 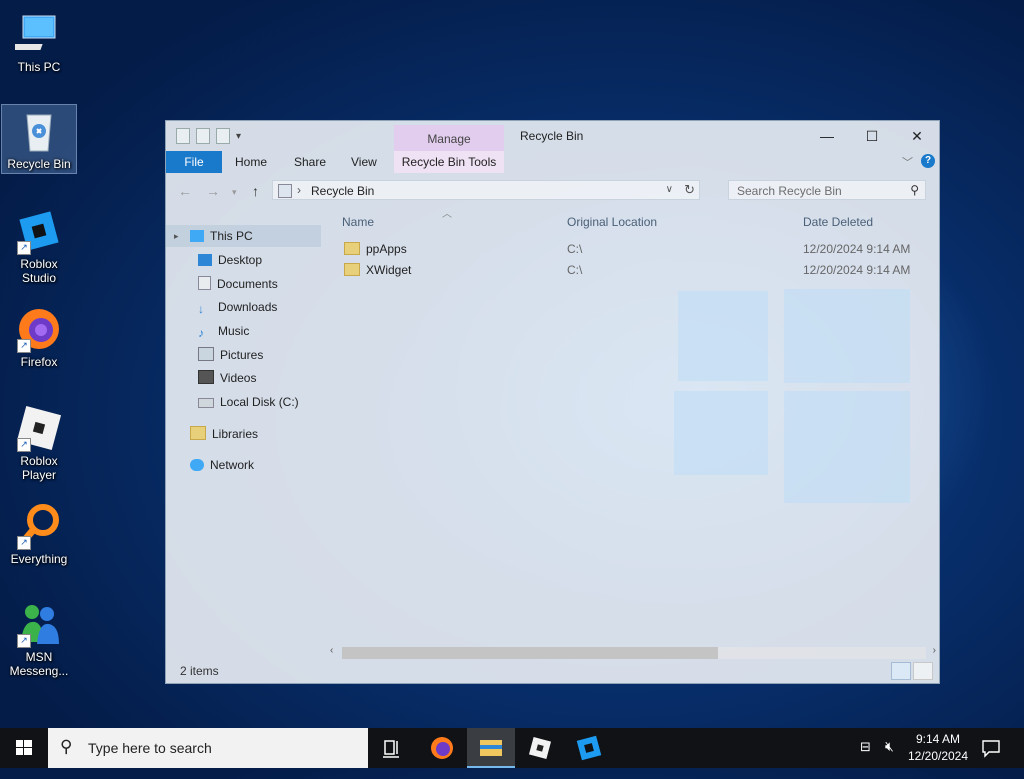 I want to click on taskbar-roblox-player, so click(x=540, y=748).